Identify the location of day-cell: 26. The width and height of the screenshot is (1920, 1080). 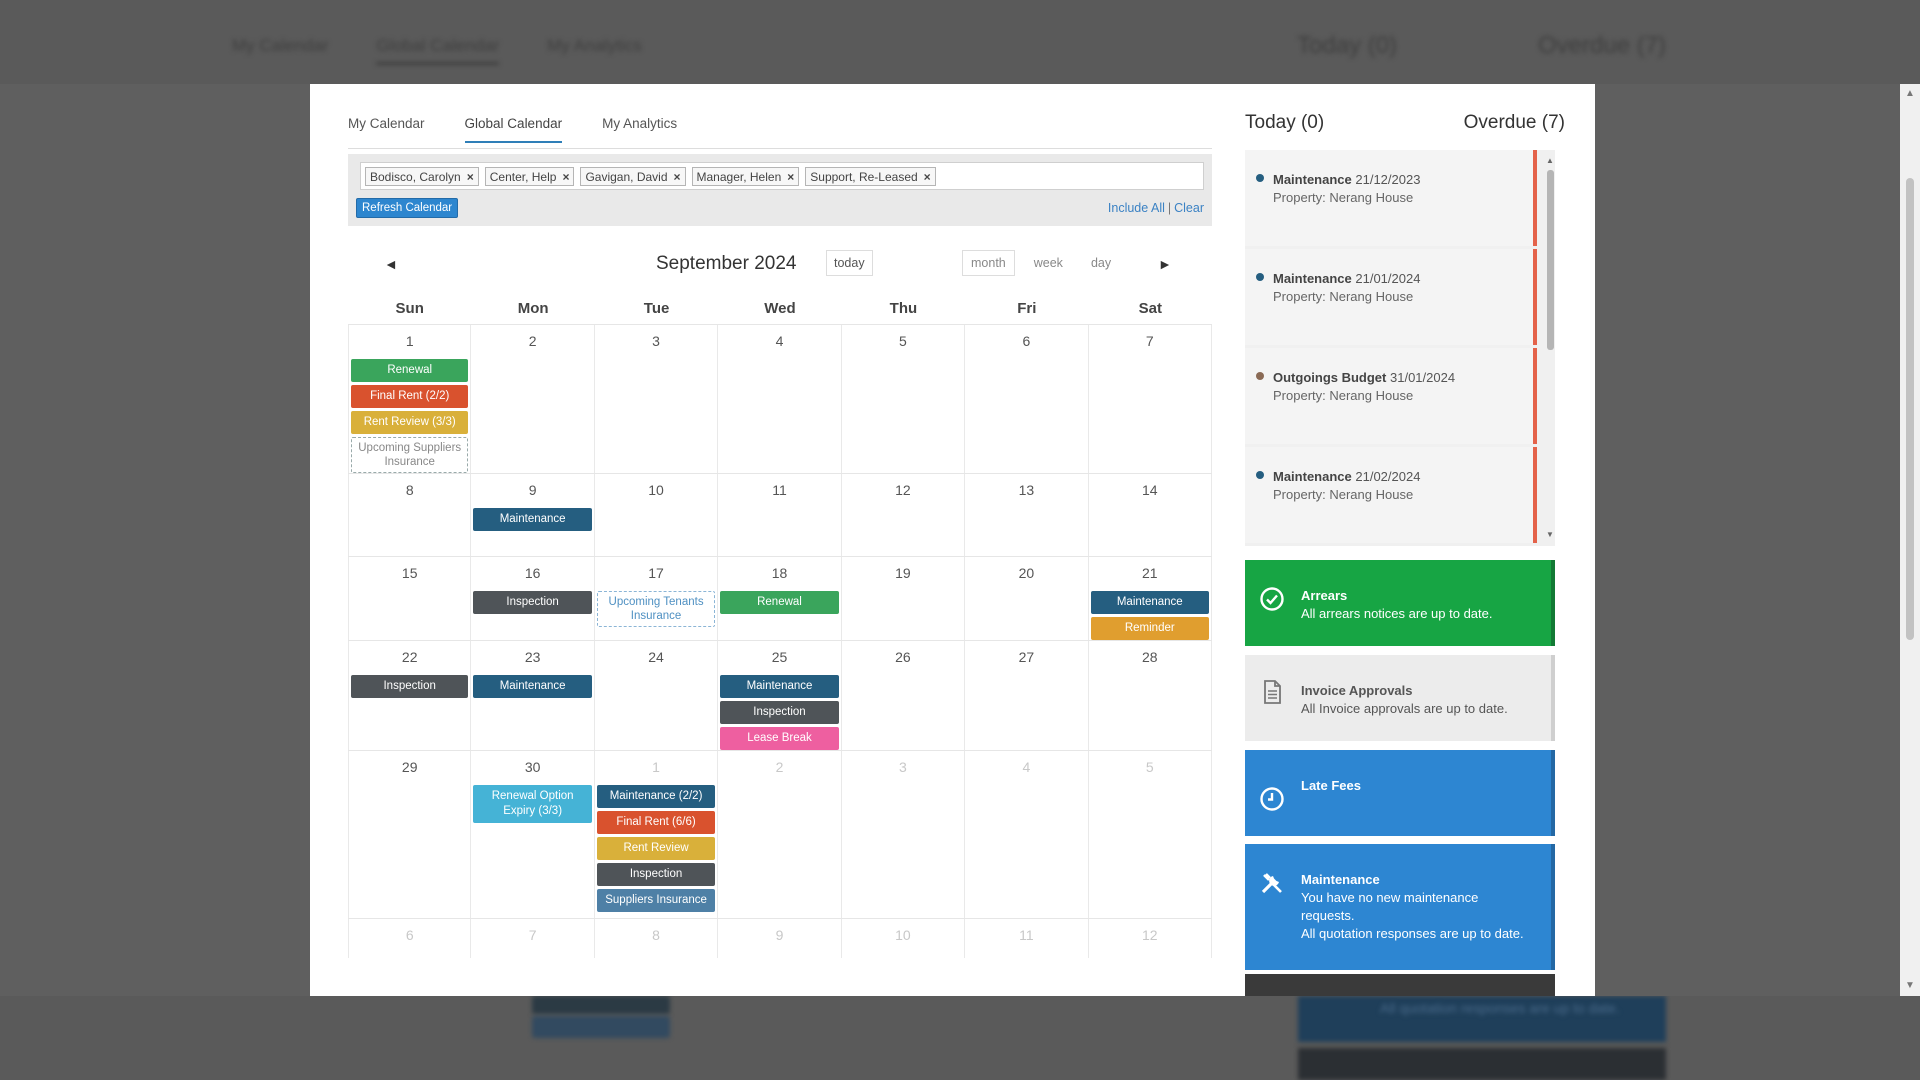
(904, 695).